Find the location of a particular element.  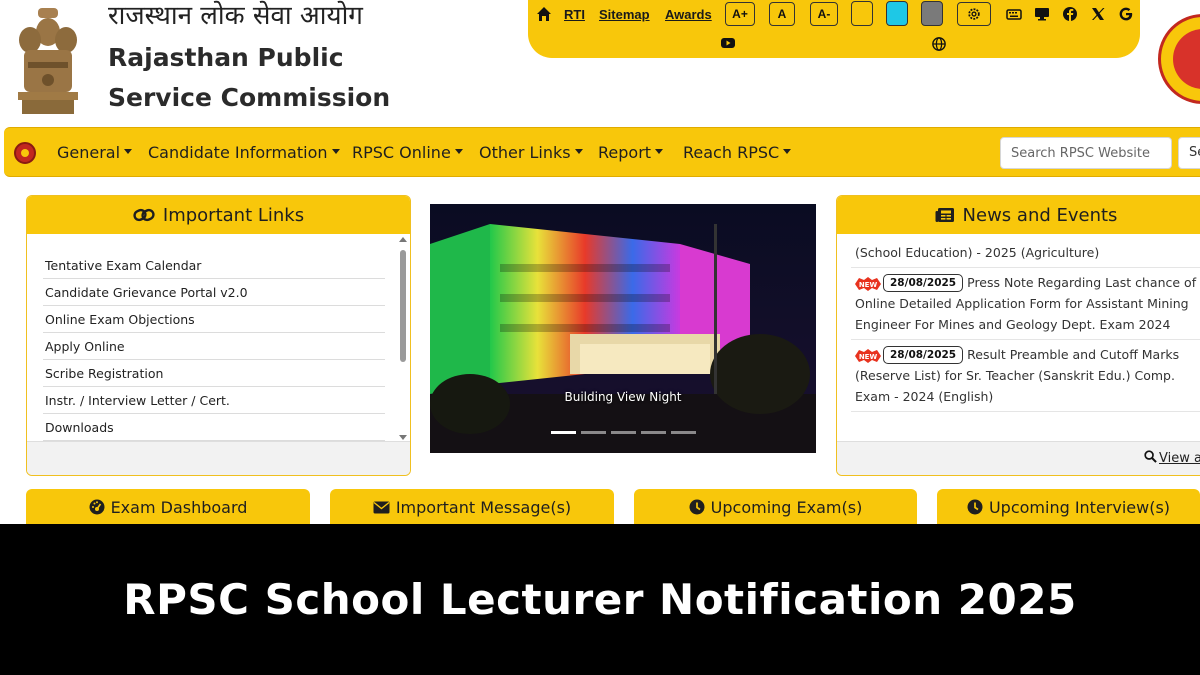

upcoming-exams-tile: Upcoming Exam(s) is located at coordinates (775, 509).